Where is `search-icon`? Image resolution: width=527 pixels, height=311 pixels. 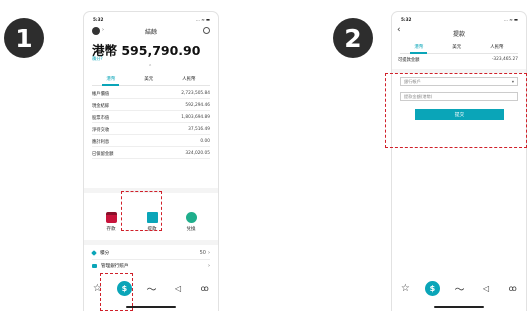 search-icon is located at coordinates (206, 30).